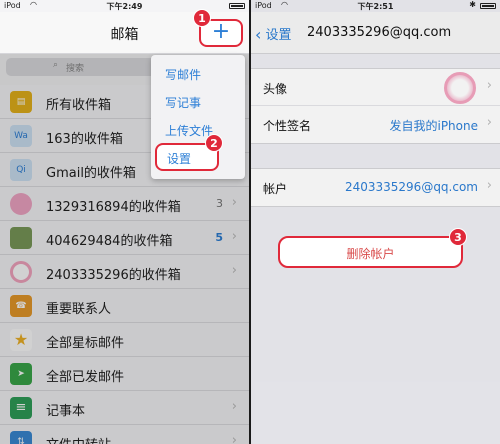 The width and height of the screenshot is (500, 444). Describe the element at coordinates (375, 124) in the screenshot. I see `signature-row: 个性签名 发自我的iPhone ›` at that location.